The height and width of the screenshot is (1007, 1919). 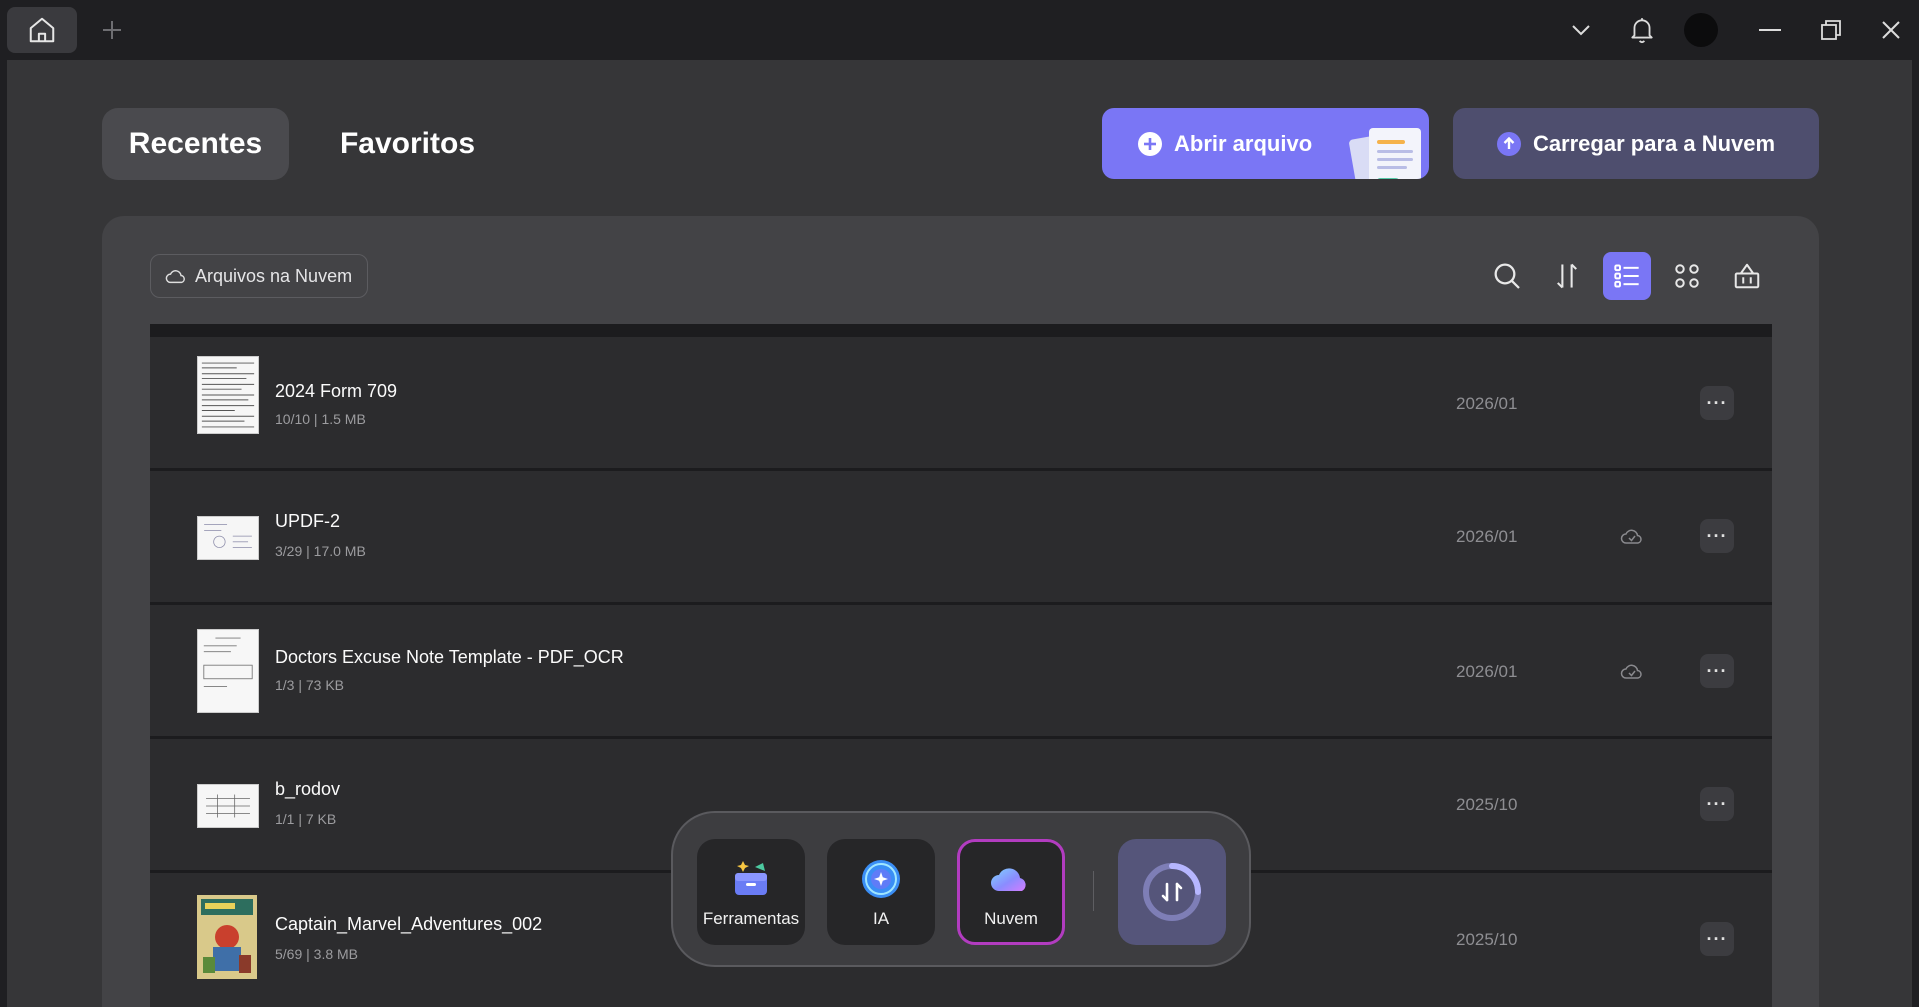 I want to click on minimize-icon, so click(x=1770, y=30).